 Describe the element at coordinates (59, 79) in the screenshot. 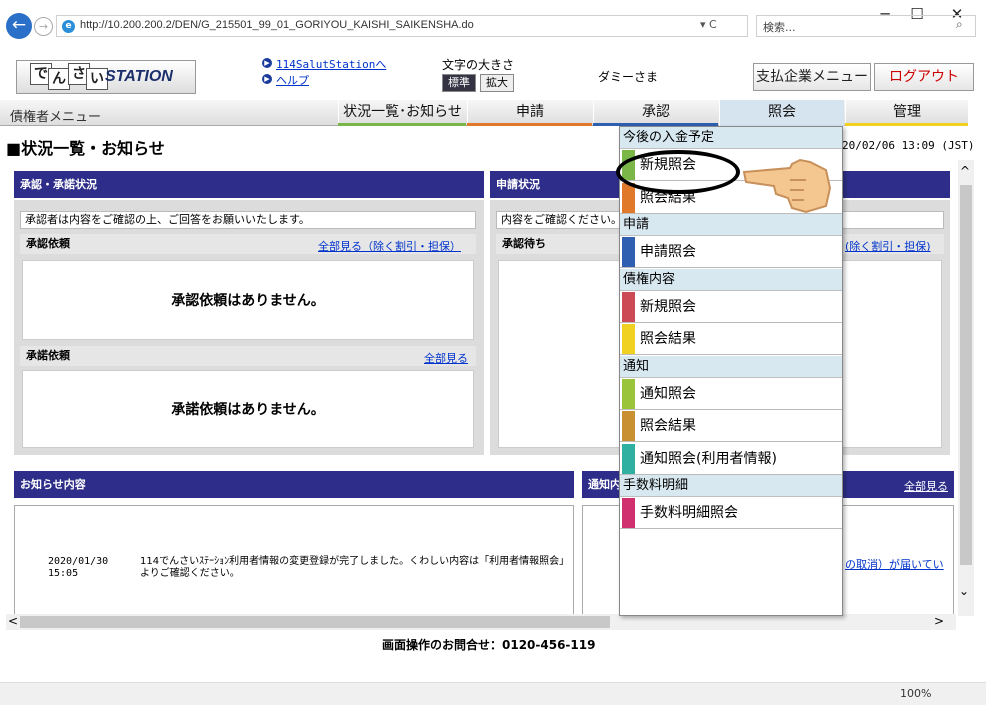

I see `logo-kana-2: ん` at that location.